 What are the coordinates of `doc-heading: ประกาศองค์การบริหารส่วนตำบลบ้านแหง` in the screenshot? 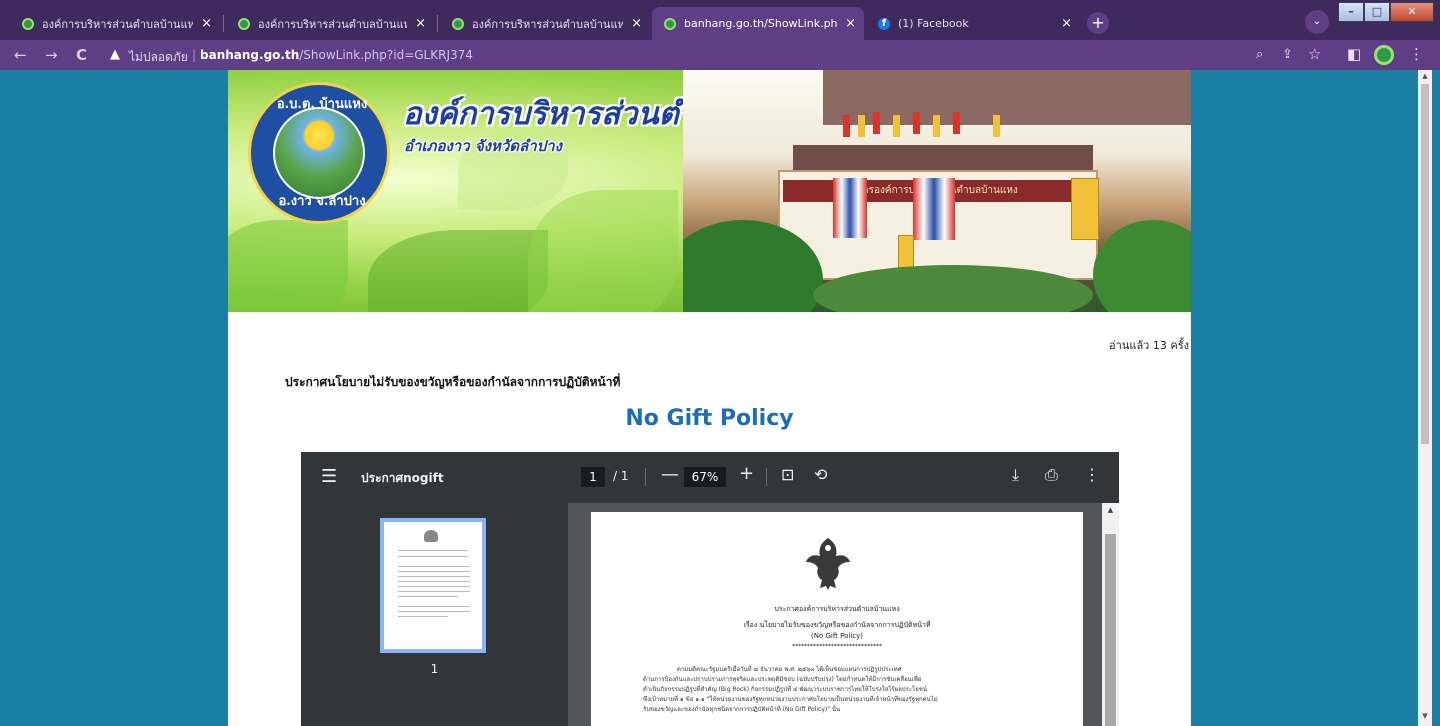 It's located at (837, 609).